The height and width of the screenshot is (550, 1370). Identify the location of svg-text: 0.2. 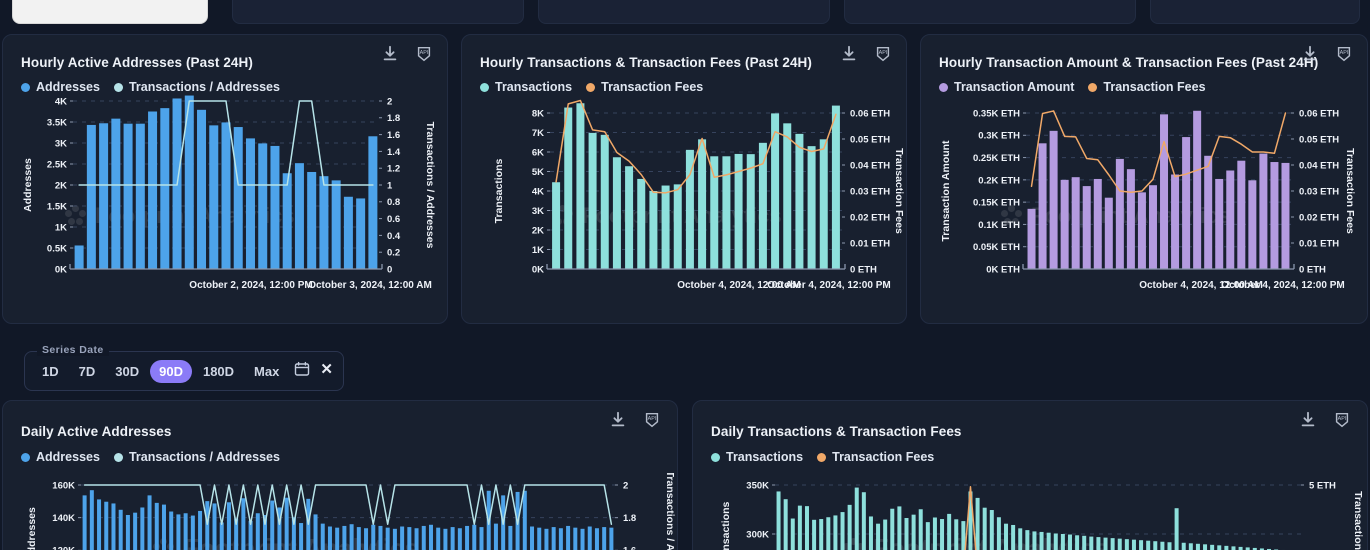
(393, 253).